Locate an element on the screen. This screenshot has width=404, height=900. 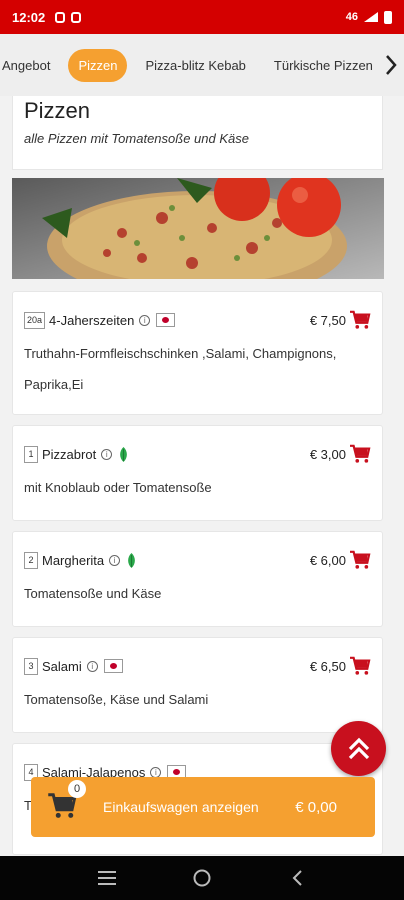
tab-pizza-blitz-kebab: Pizza-blitz Kebab is located at coordinates (195, 65).